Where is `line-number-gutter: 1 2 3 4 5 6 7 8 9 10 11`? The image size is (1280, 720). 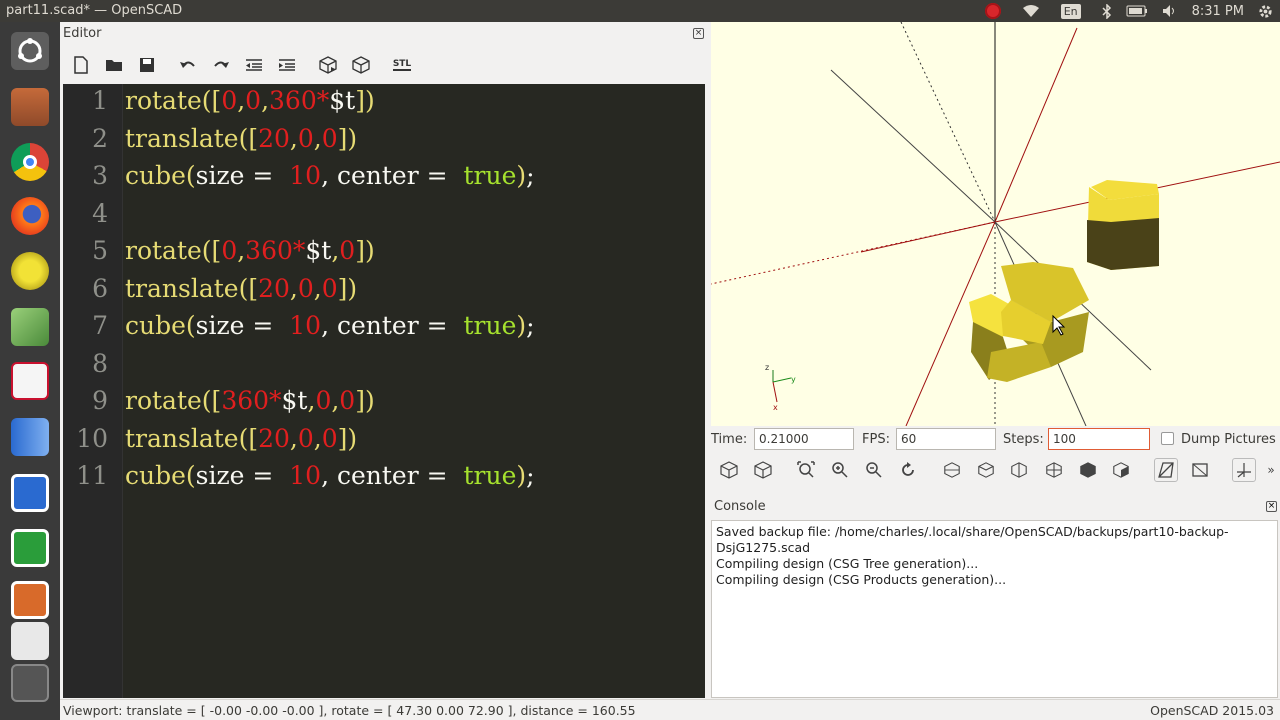 line-number-gutter: 1 2 3 4 5 6 7 8 9 10 11 is located at coordinates (93, 391).